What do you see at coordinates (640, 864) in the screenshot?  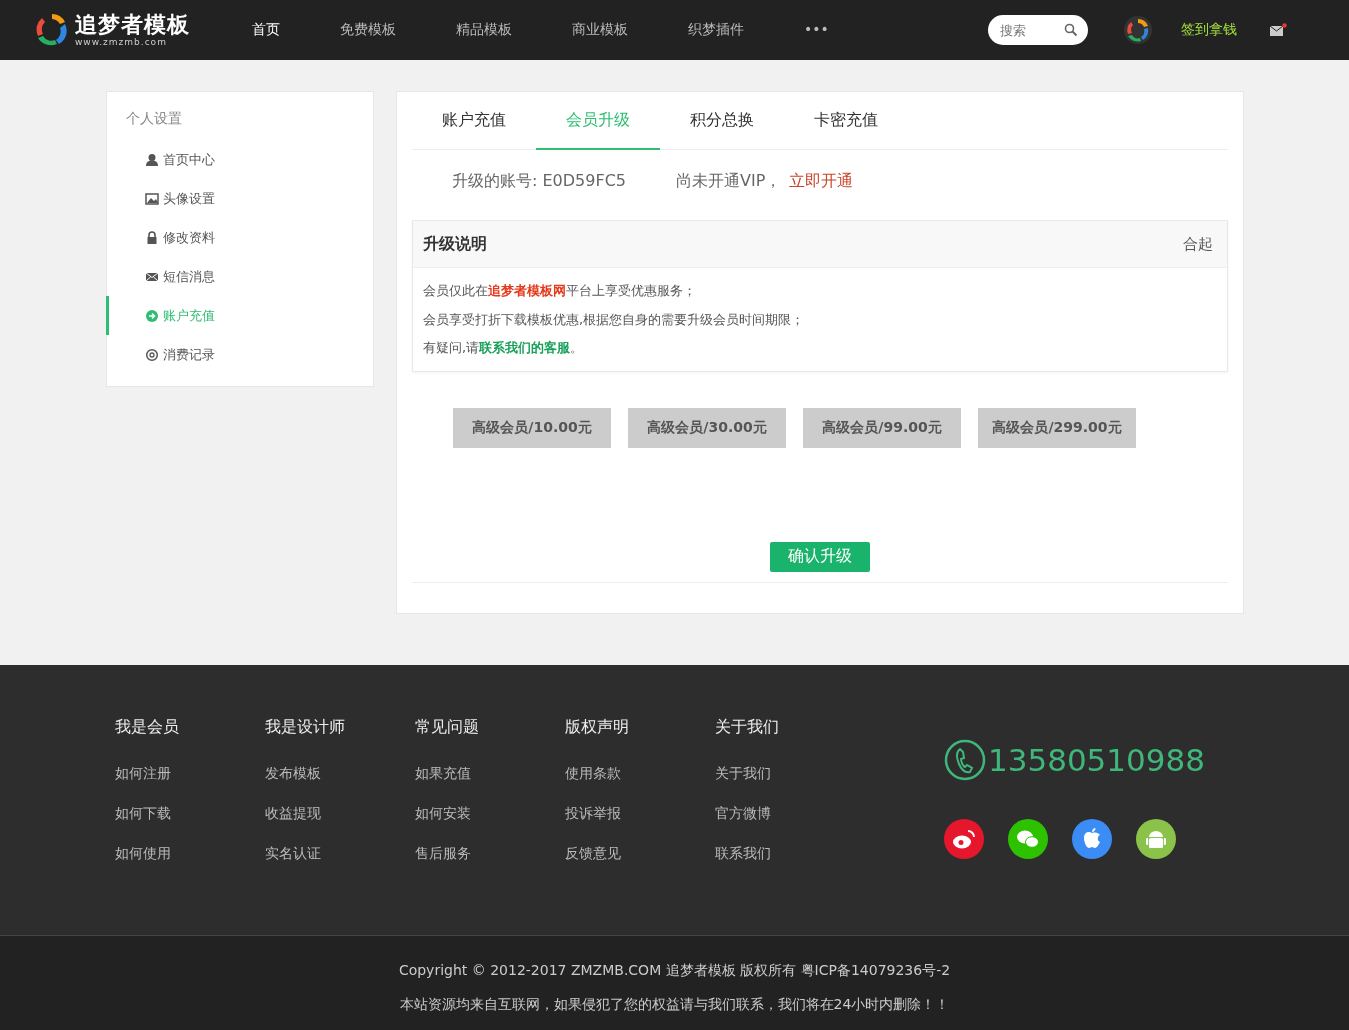 I see `footer-link: 反馈意见` at bounding box center [640, 864].